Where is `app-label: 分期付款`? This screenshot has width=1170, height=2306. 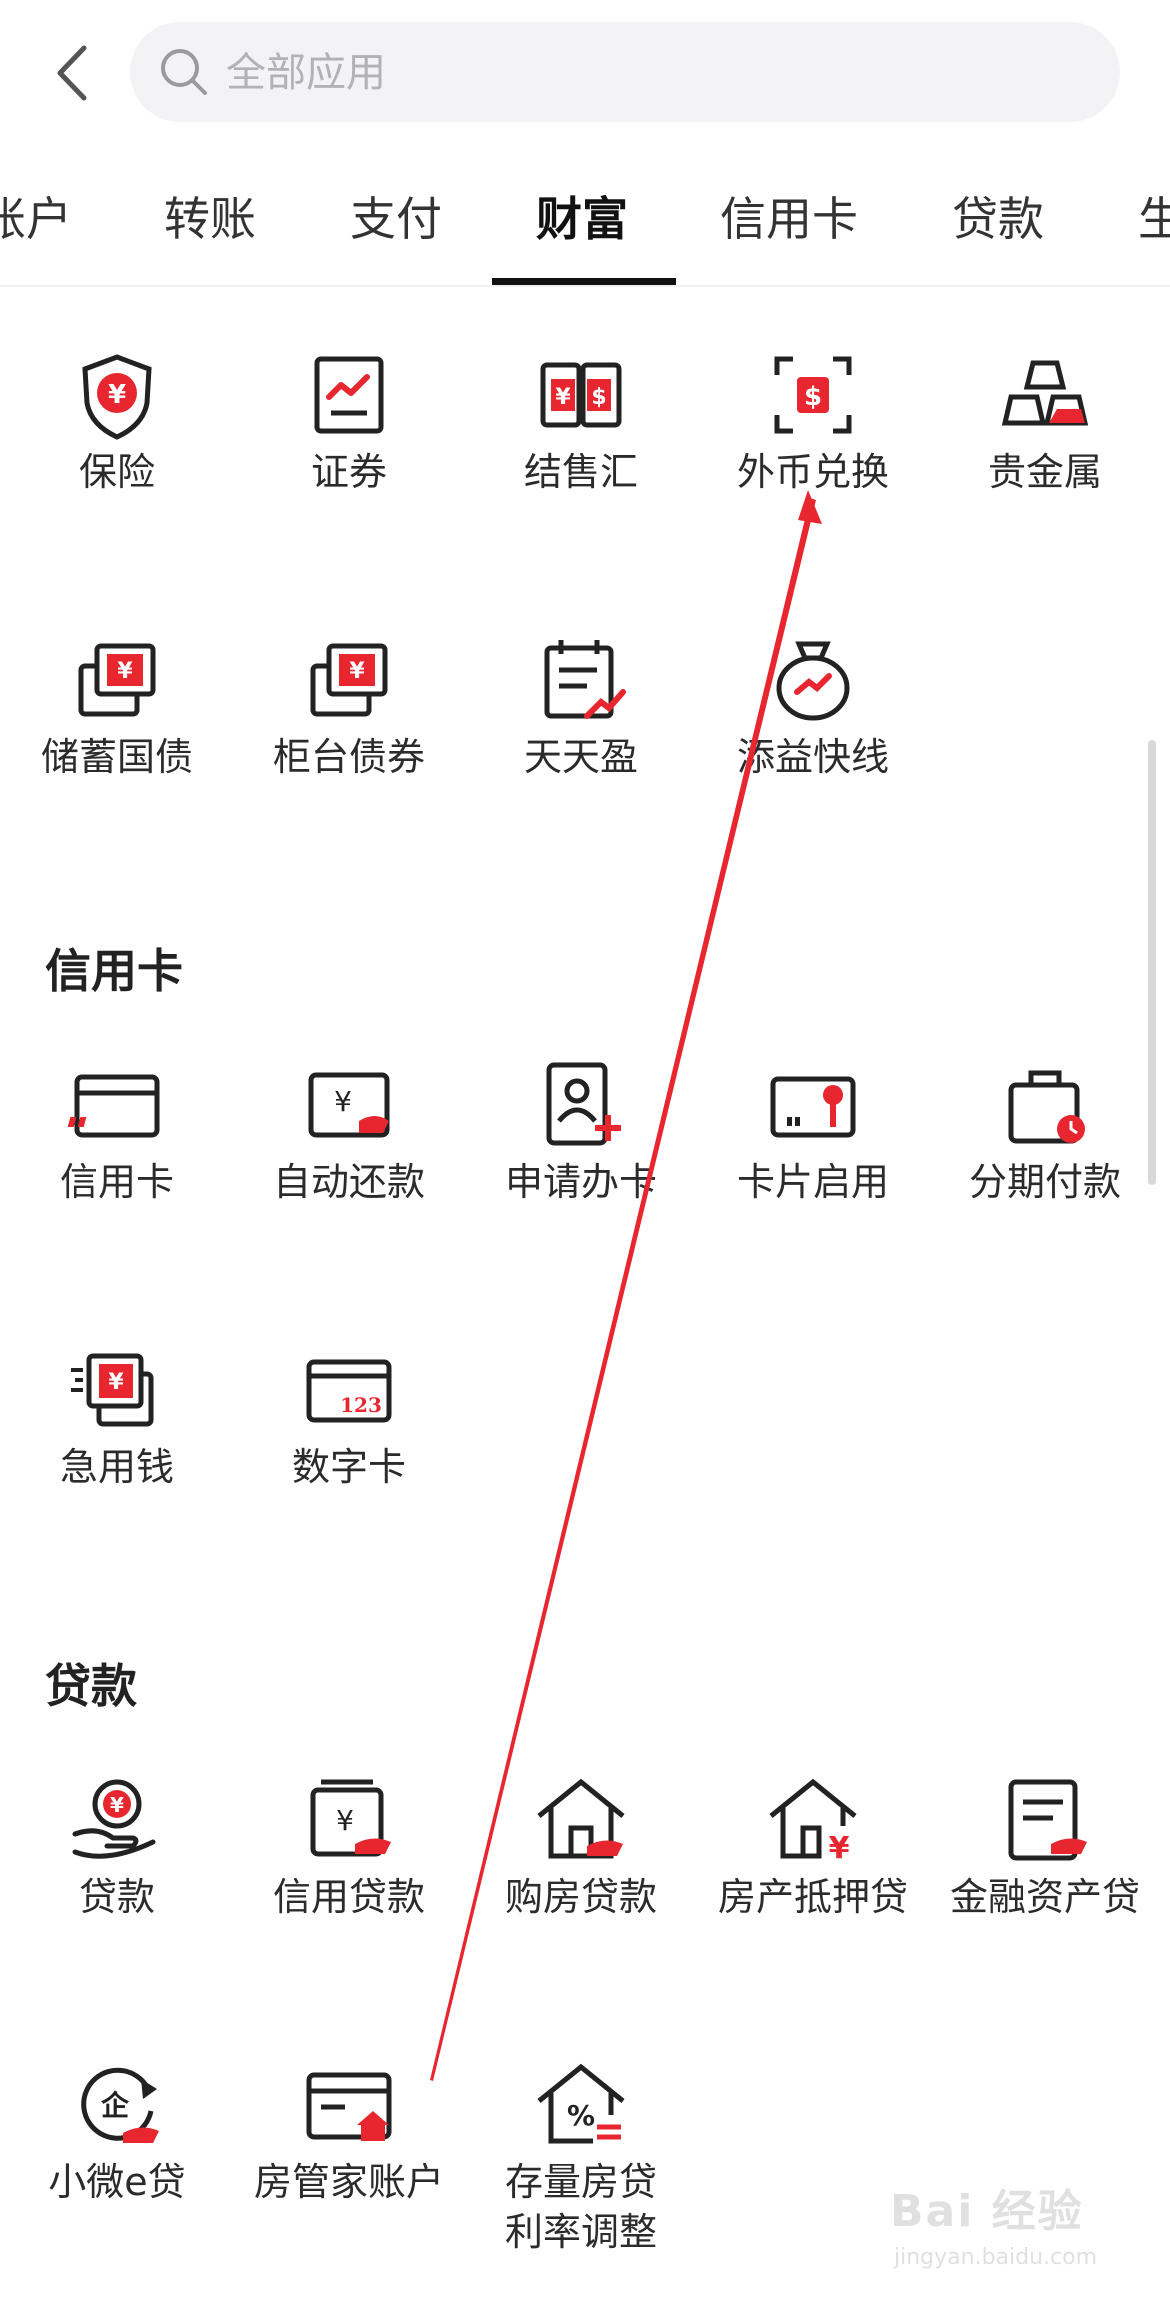
app-label: 分期付款 is located at coordinates (1044, 1182).